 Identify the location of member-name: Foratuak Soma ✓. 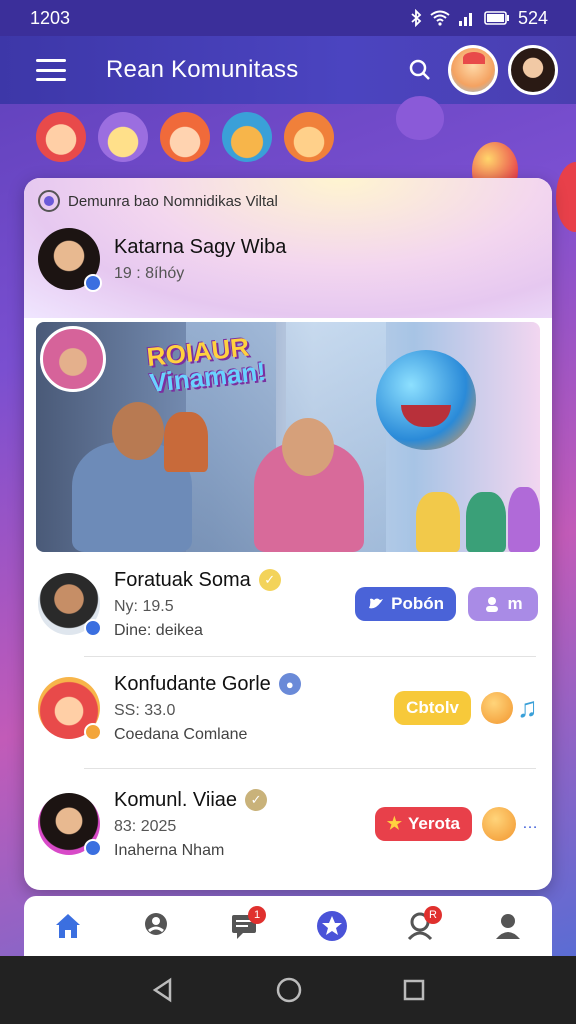
(234, 580).